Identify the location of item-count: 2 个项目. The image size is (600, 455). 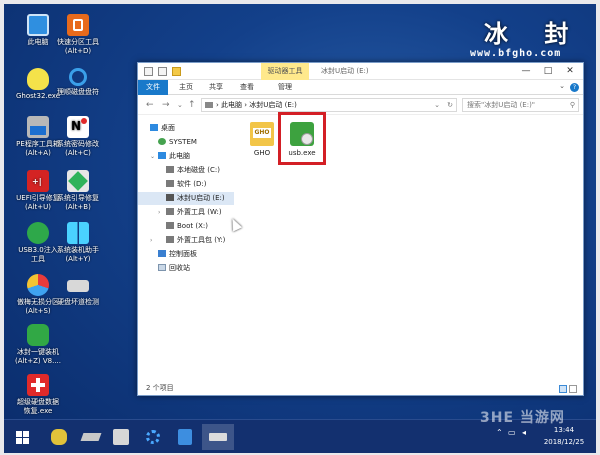
(160, 388).